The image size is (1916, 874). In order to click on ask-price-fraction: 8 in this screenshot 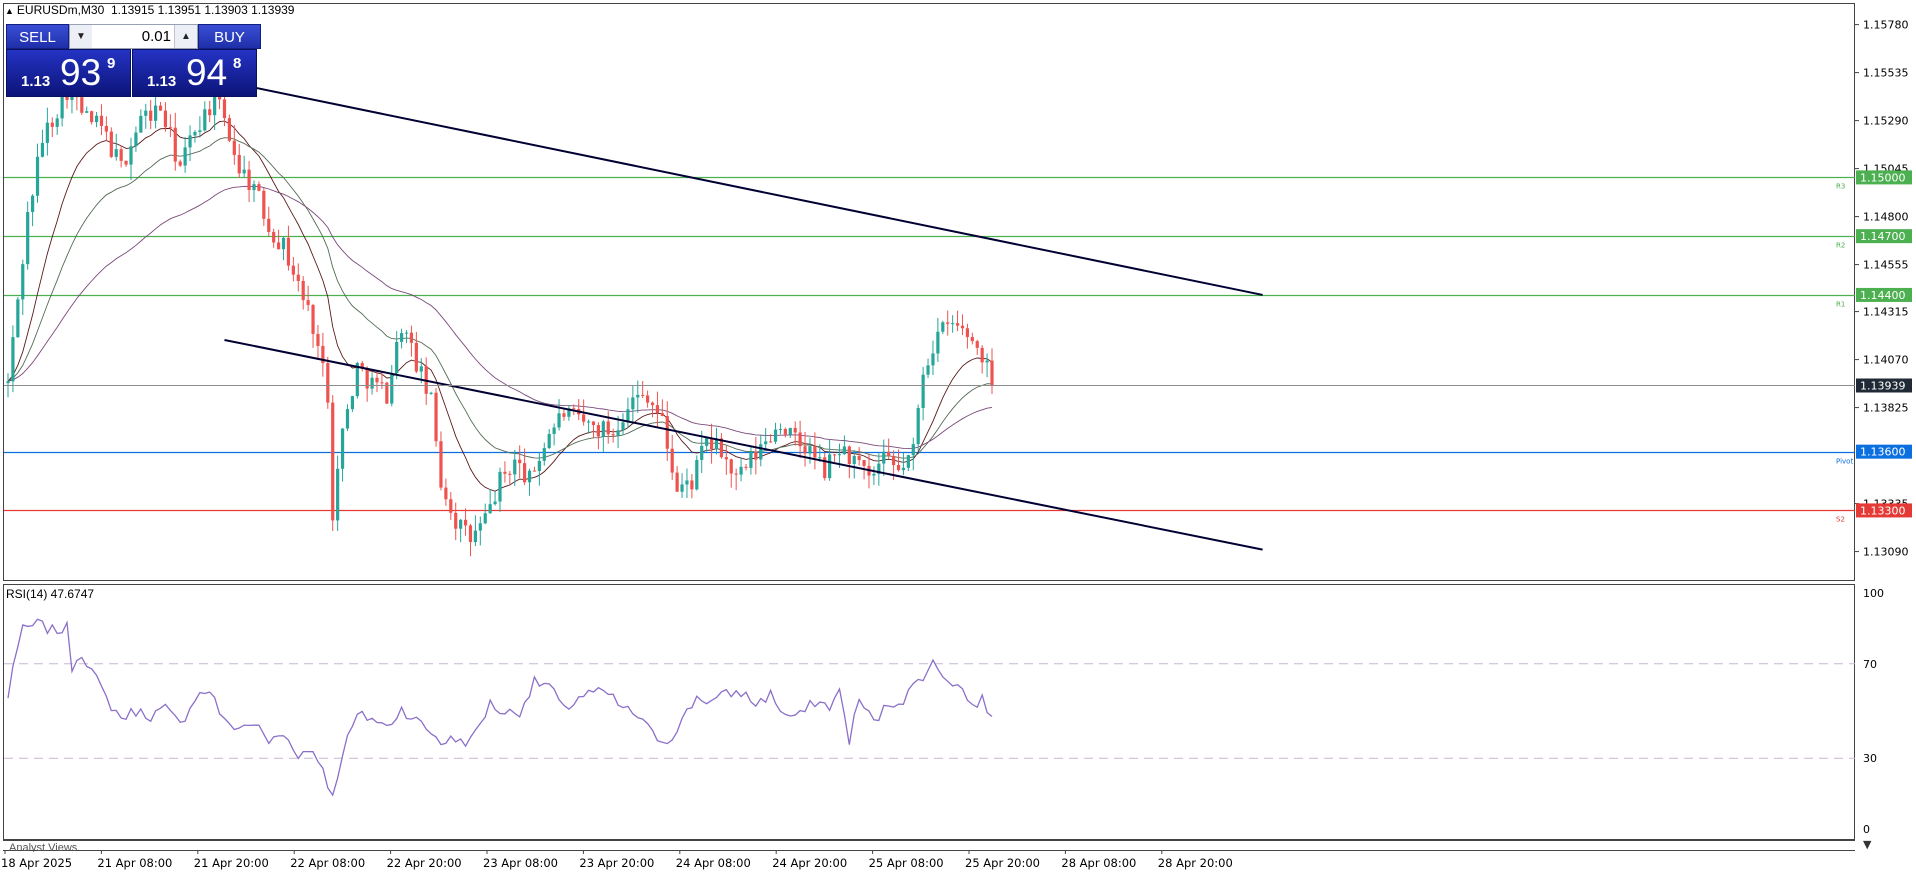, I will do `click(237, 63)`.